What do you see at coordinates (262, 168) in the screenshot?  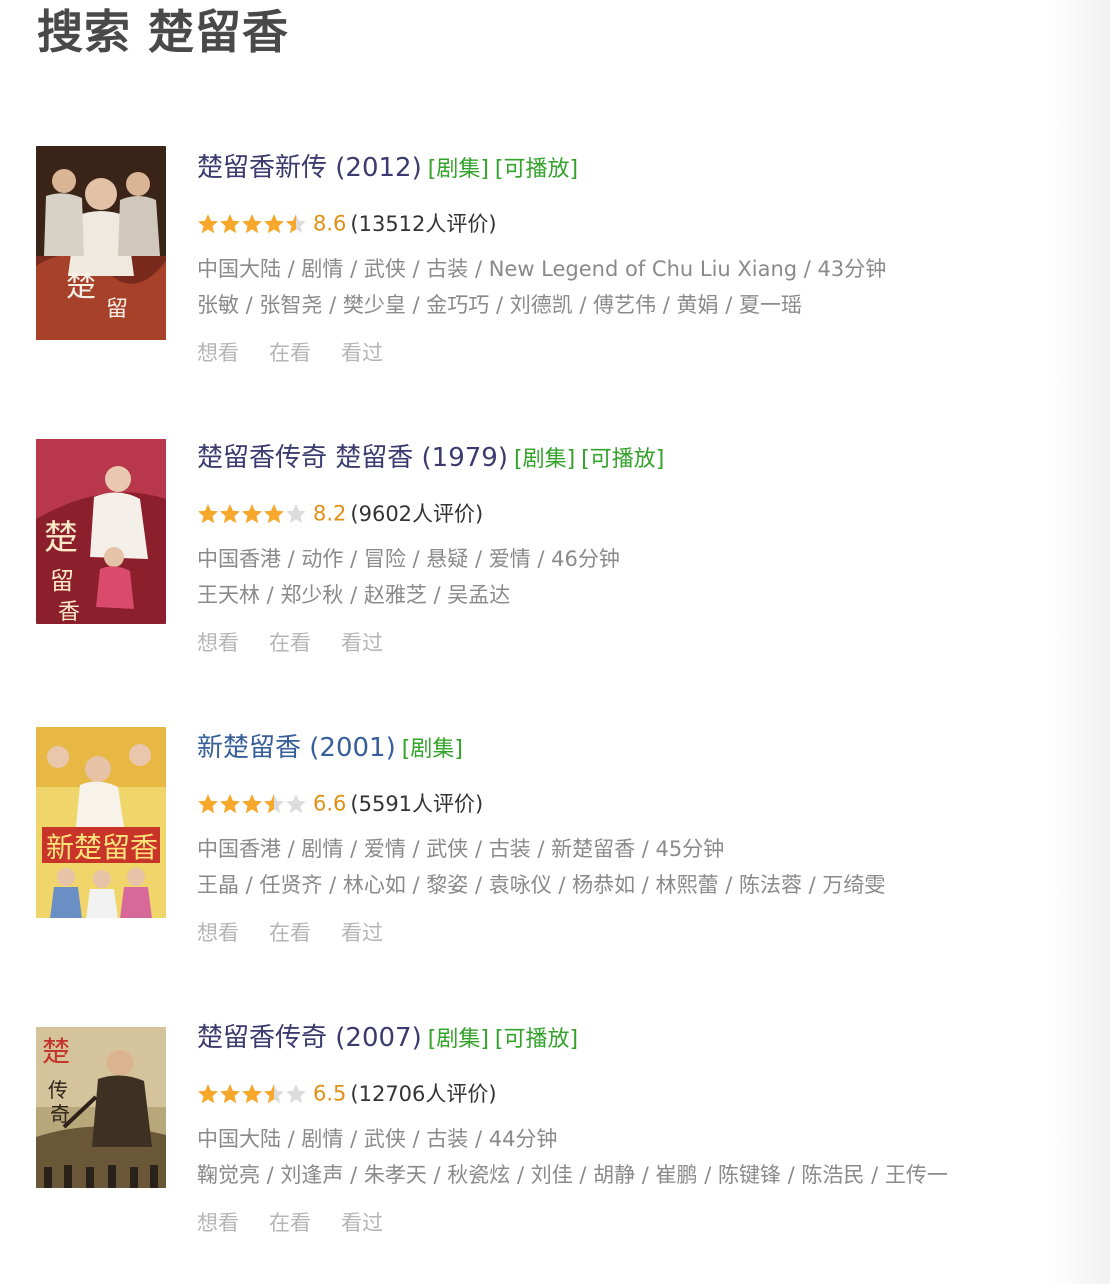 I see `result-title: 楚留香新传` at bounding box center [262, 168].